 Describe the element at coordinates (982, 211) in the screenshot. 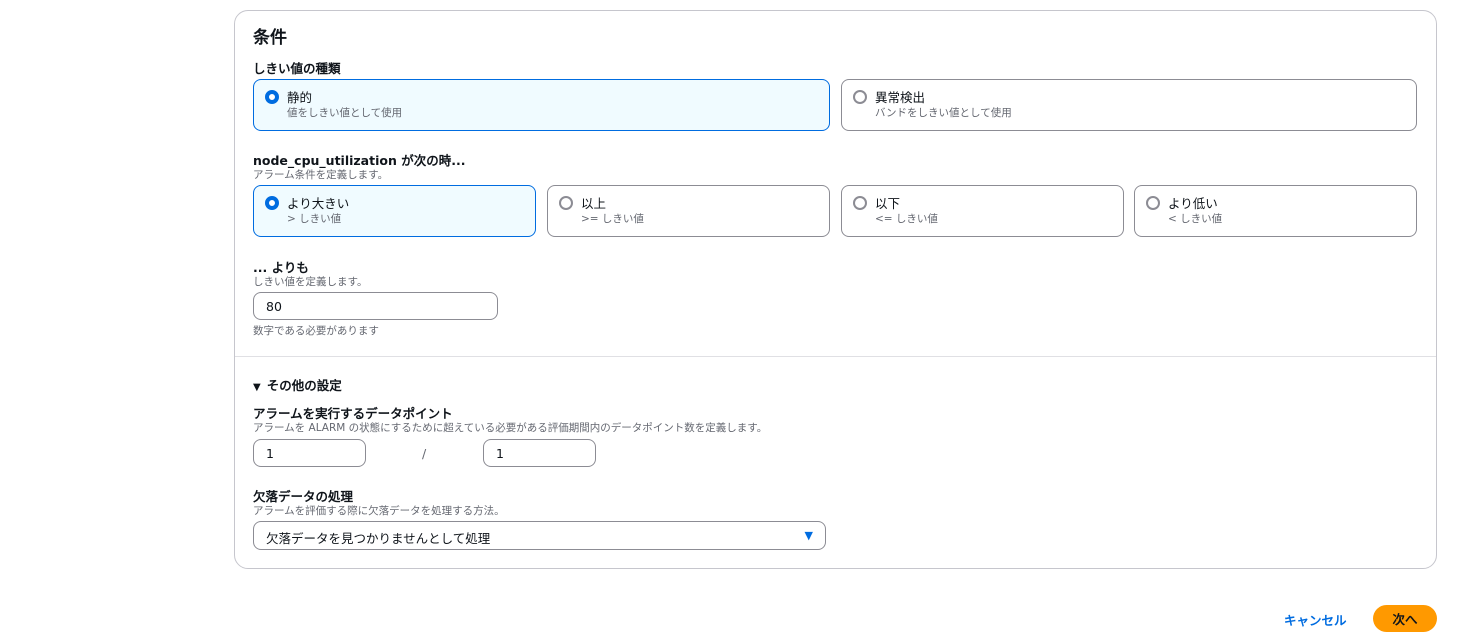

I see `comparison-less-equal-tile: 以下 <= しきい値` at that location.